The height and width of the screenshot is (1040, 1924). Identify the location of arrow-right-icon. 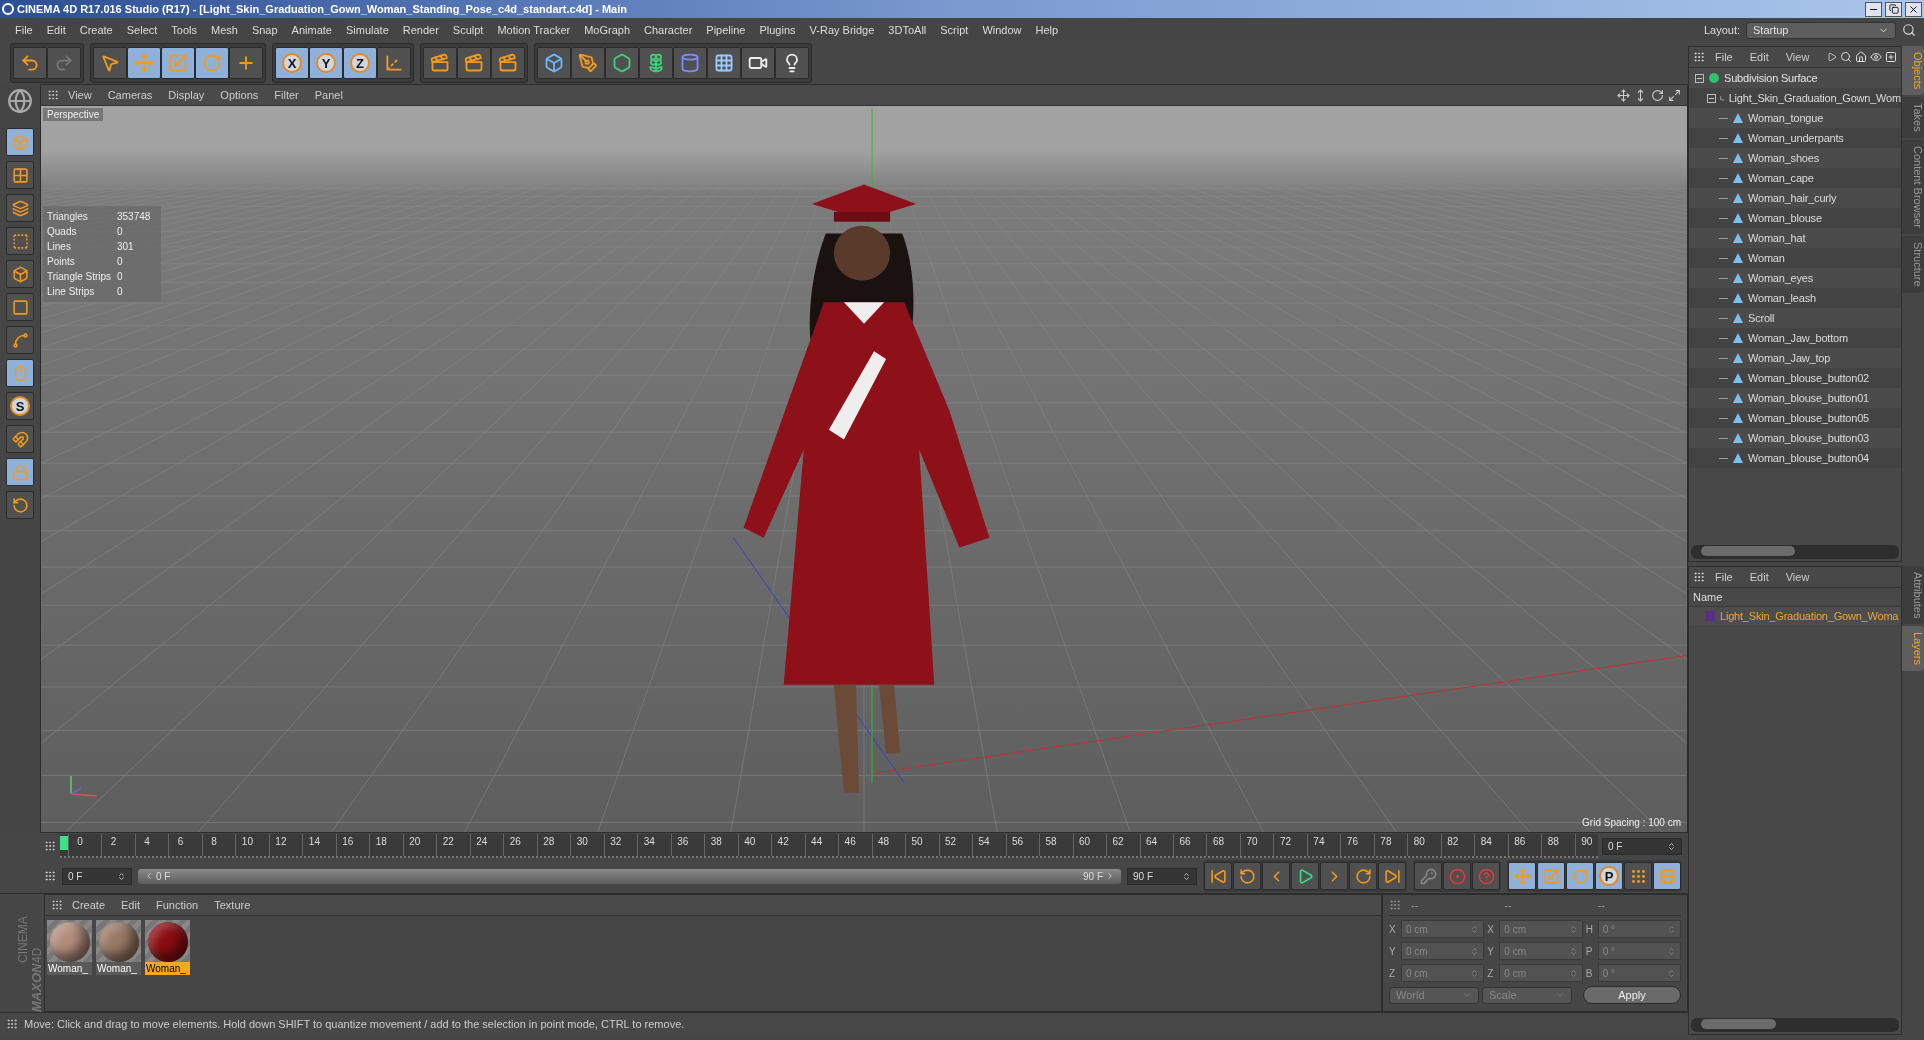
(1832, 57).